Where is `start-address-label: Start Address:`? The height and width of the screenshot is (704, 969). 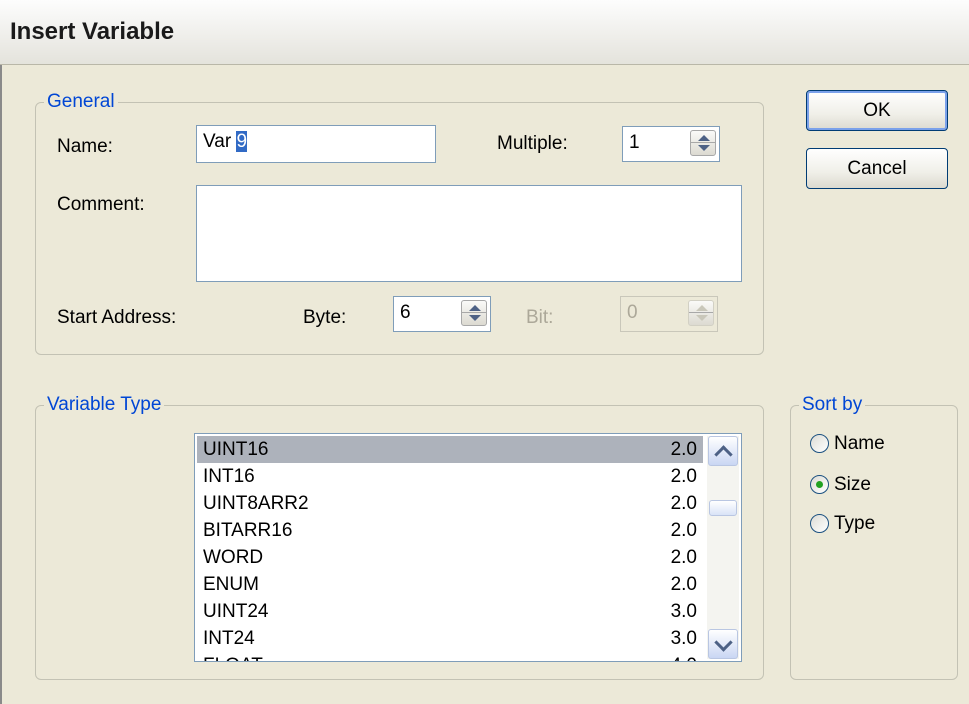
start-address-label: Start Address: is located at coordinates (117, 317).